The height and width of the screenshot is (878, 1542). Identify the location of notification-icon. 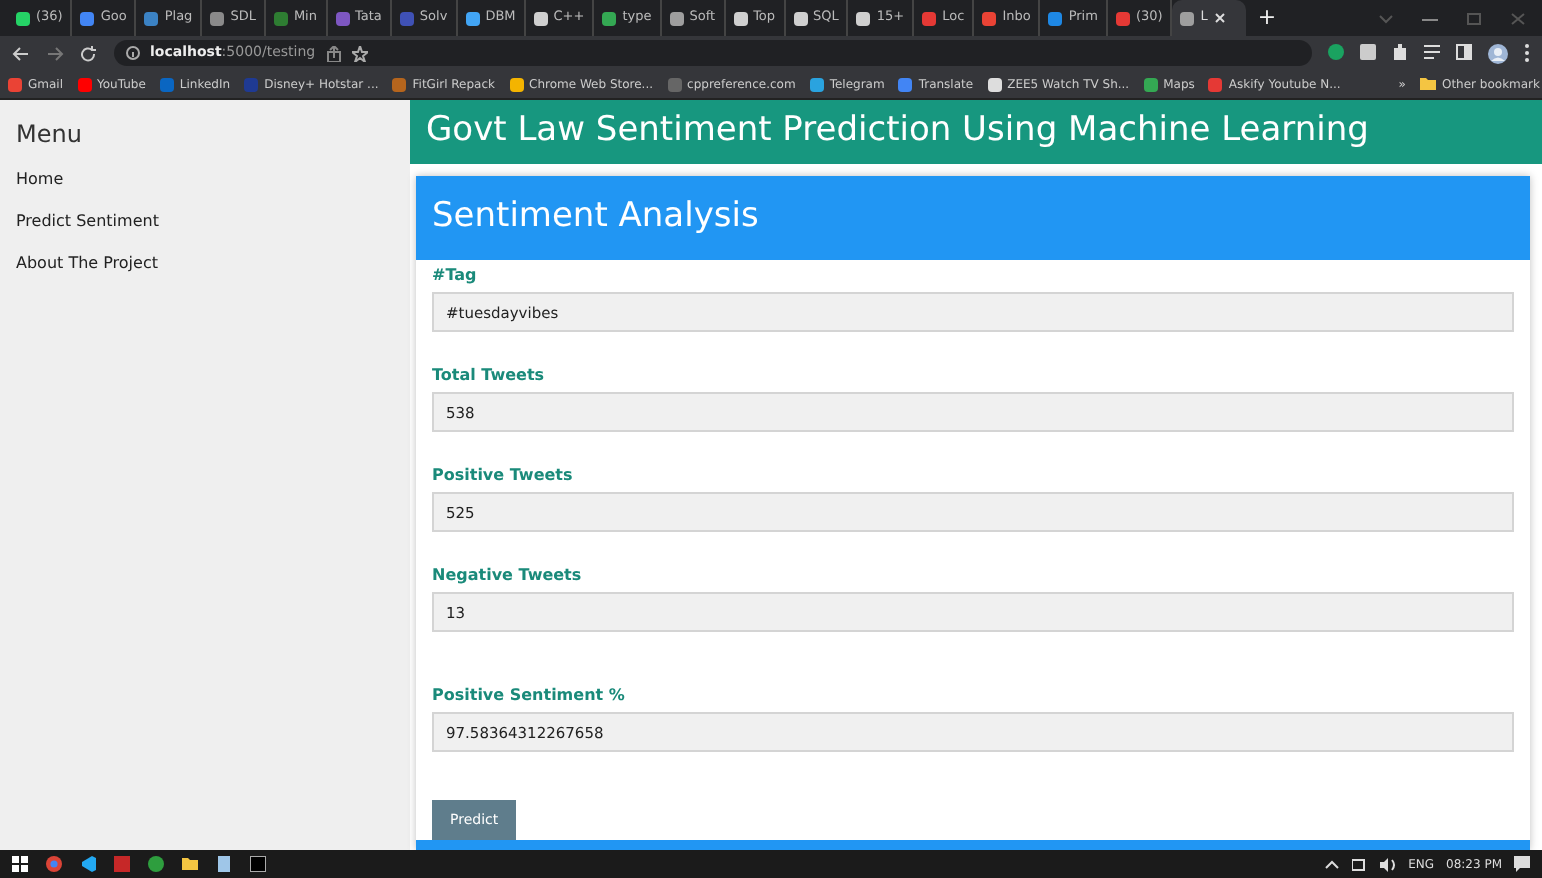
(1522, 864).